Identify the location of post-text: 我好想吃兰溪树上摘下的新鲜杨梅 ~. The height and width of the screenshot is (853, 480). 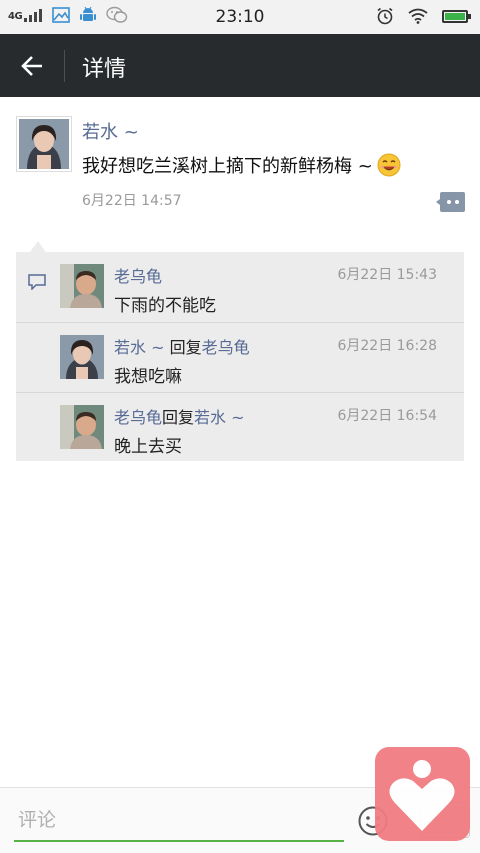
(227, 166).